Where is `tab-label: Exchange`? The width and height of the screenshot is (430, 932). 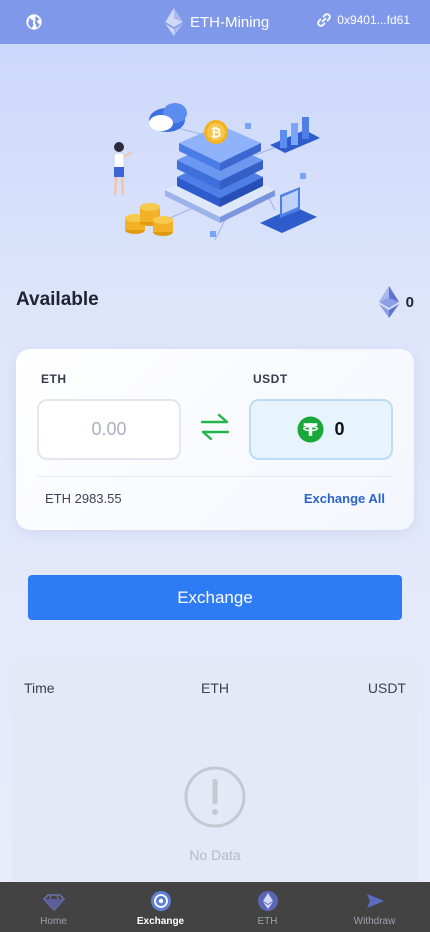 tab-label: Exchange is located at coordinates (160, 921).